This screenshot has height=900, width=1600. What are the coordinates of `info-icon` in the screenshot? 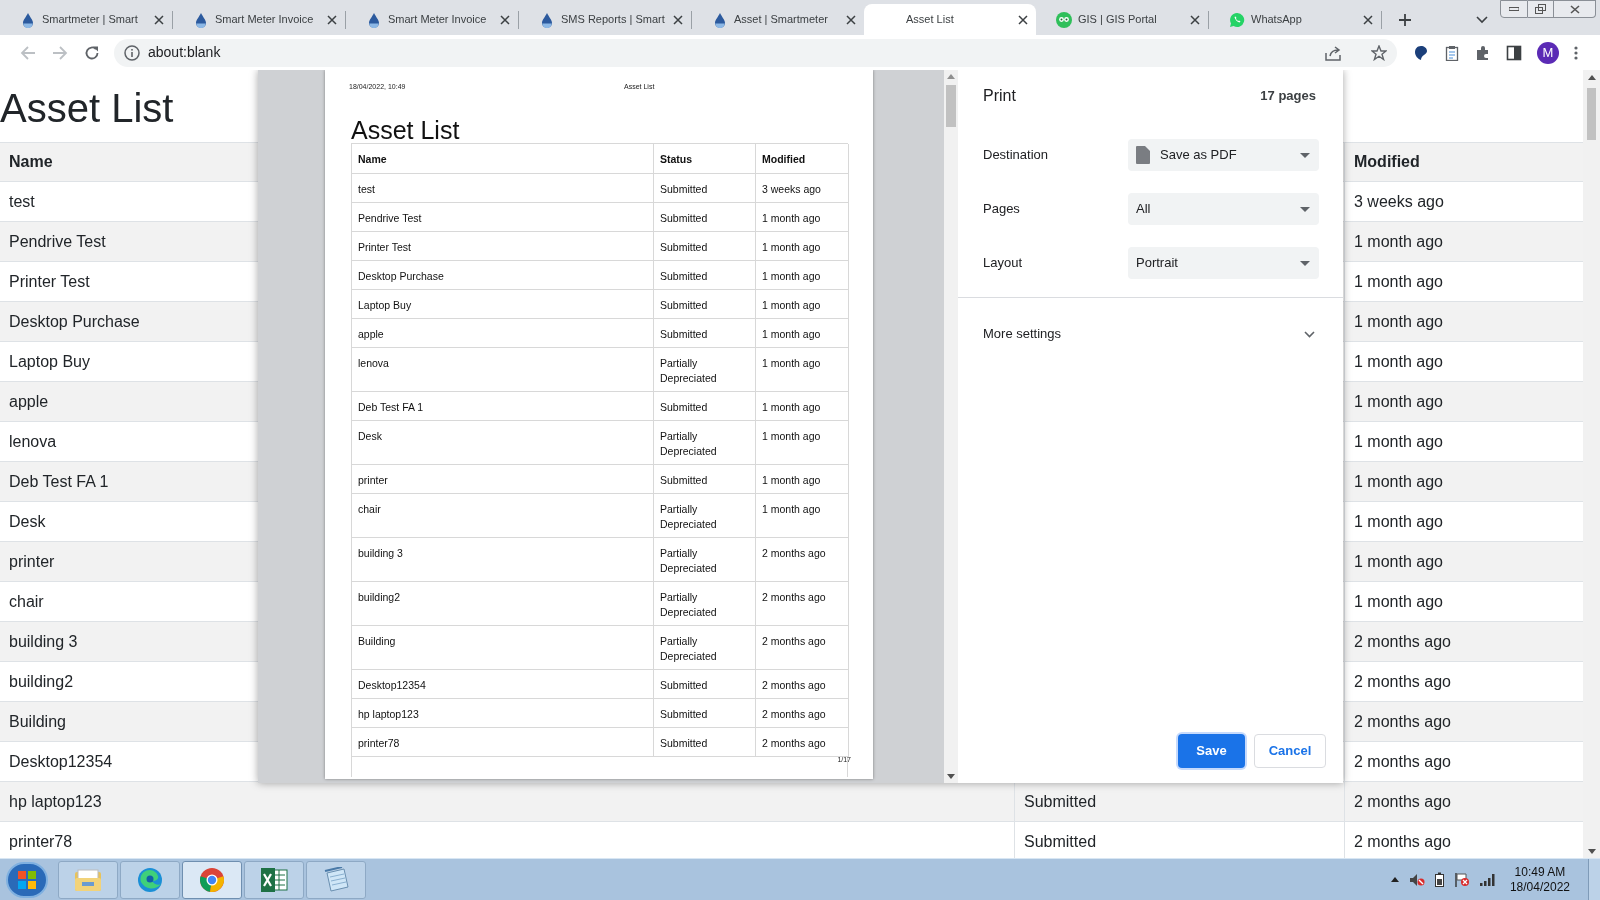 It's located at (132, 52).